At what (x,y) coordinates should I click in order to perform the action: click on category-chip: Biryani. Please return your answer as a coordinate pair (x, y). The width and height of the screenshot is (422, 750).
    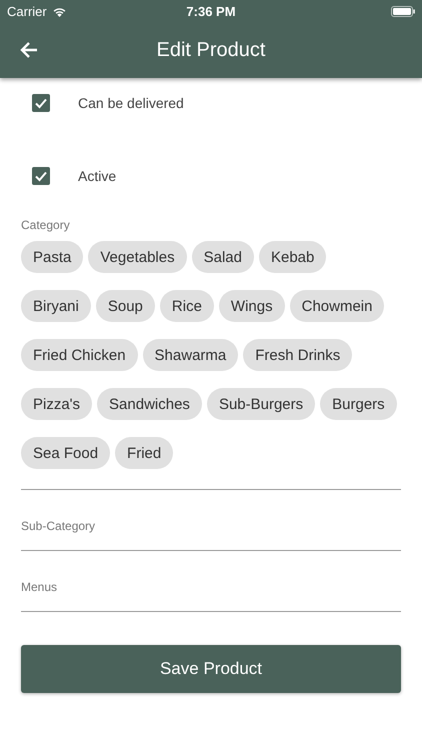
    Looking at the image, I should click on (56, 306).